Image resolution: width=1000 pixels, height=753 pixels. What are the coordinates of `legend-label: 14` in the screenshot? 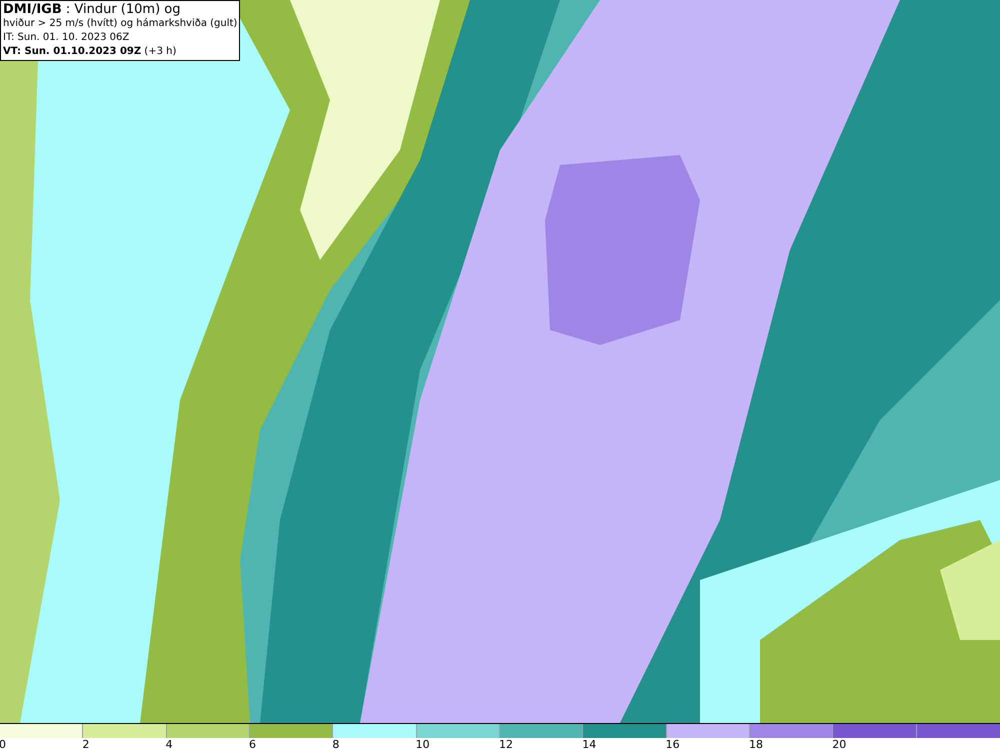 It's located at (589, 745).